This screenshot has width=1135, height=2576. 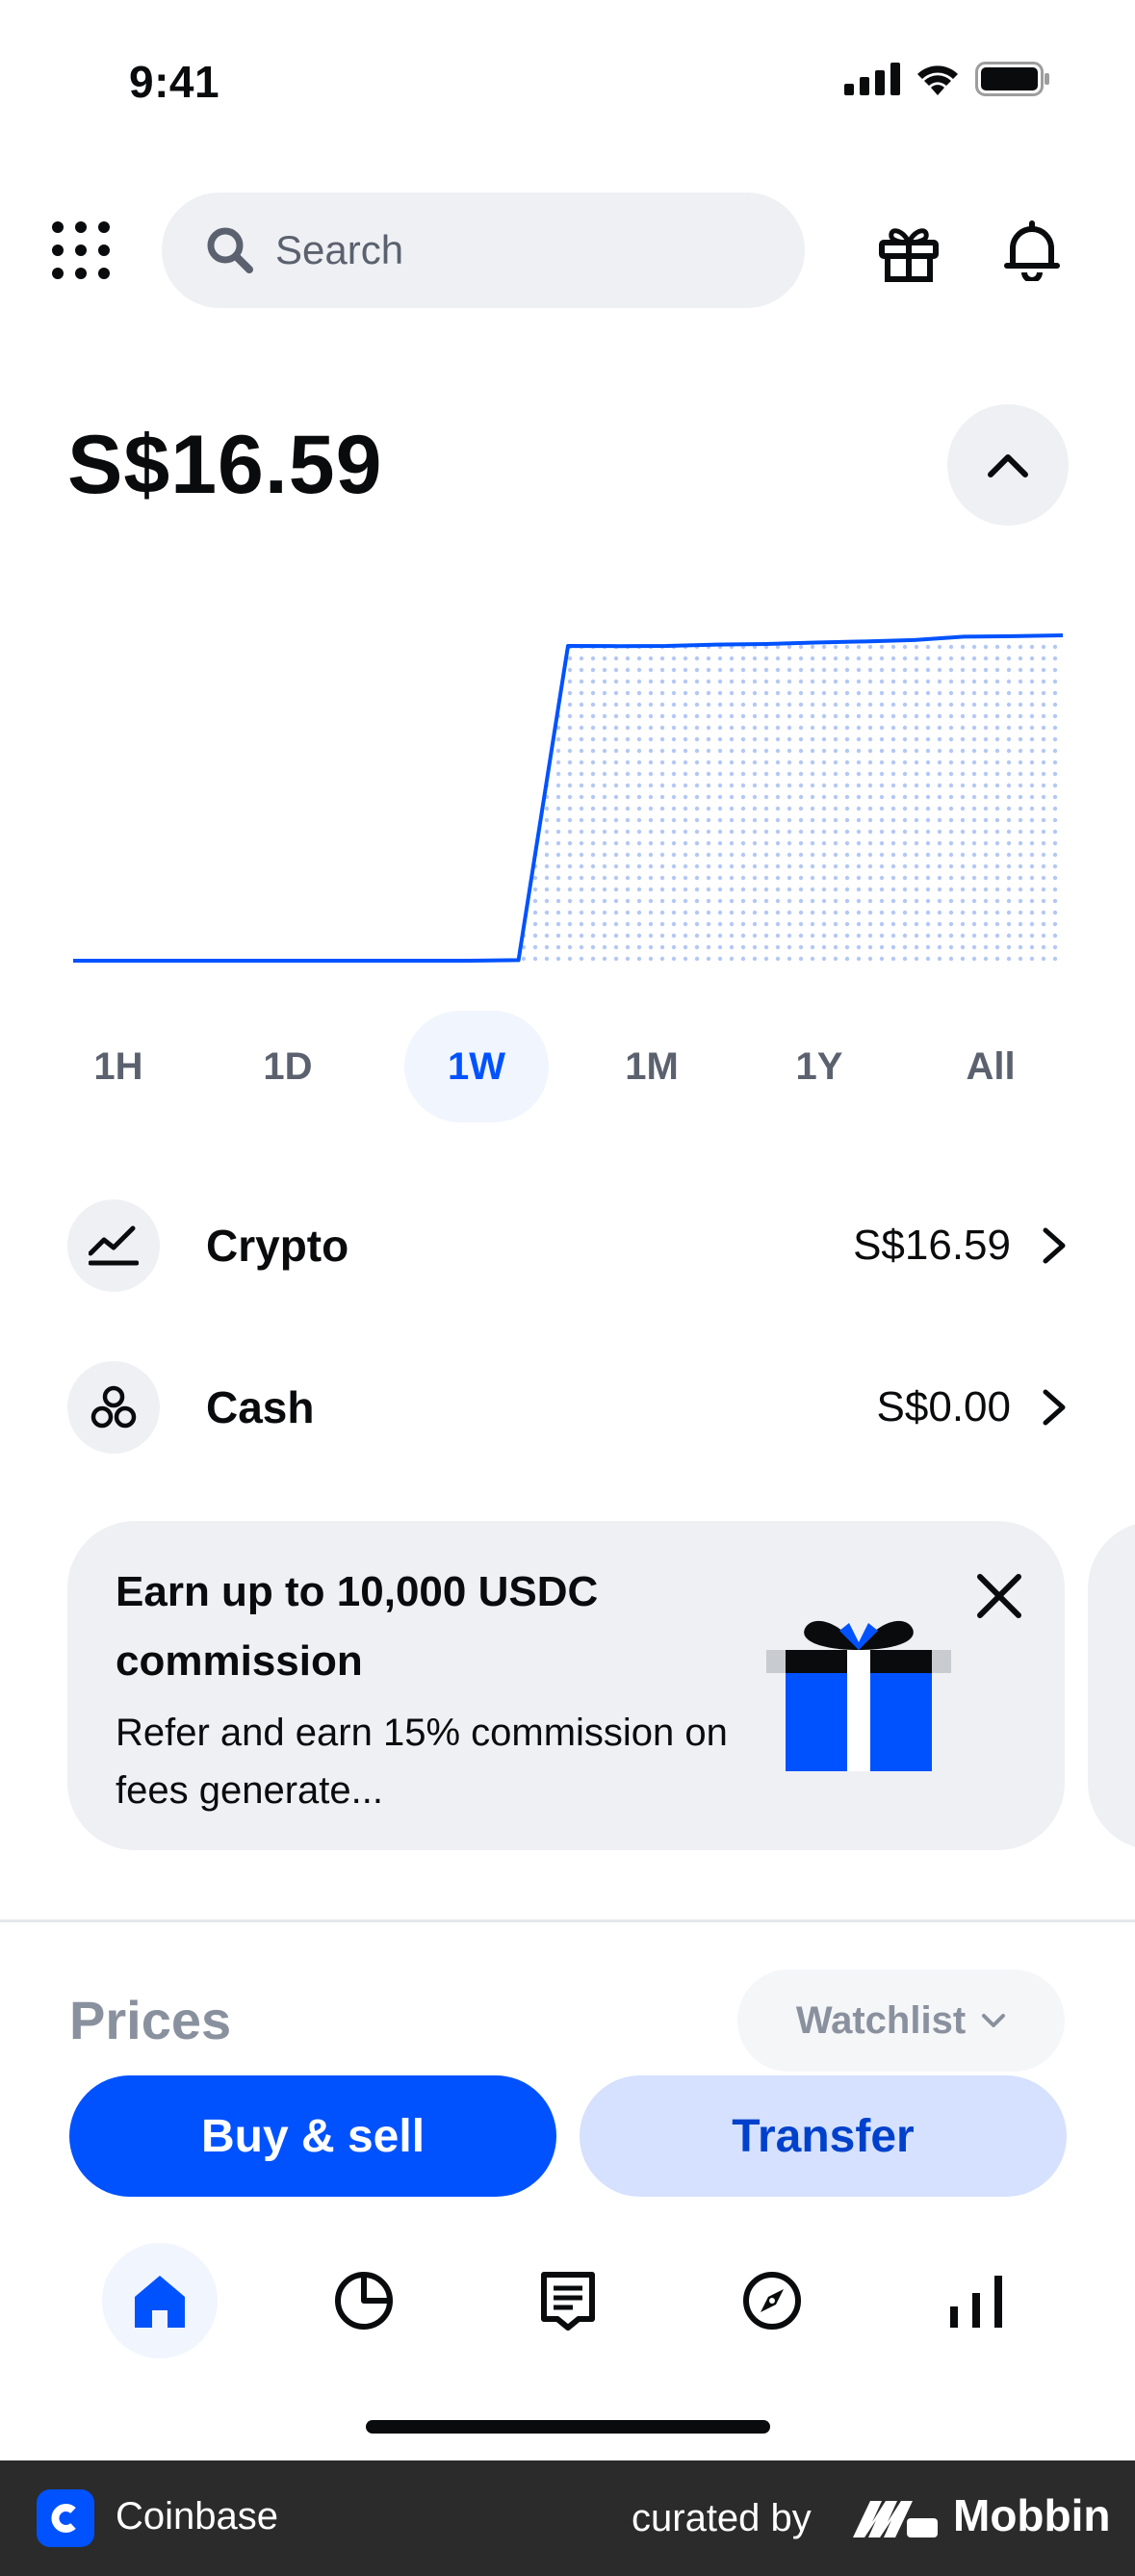 I want to click on mobbin-logo-icon, so click(x=895, y=2519).